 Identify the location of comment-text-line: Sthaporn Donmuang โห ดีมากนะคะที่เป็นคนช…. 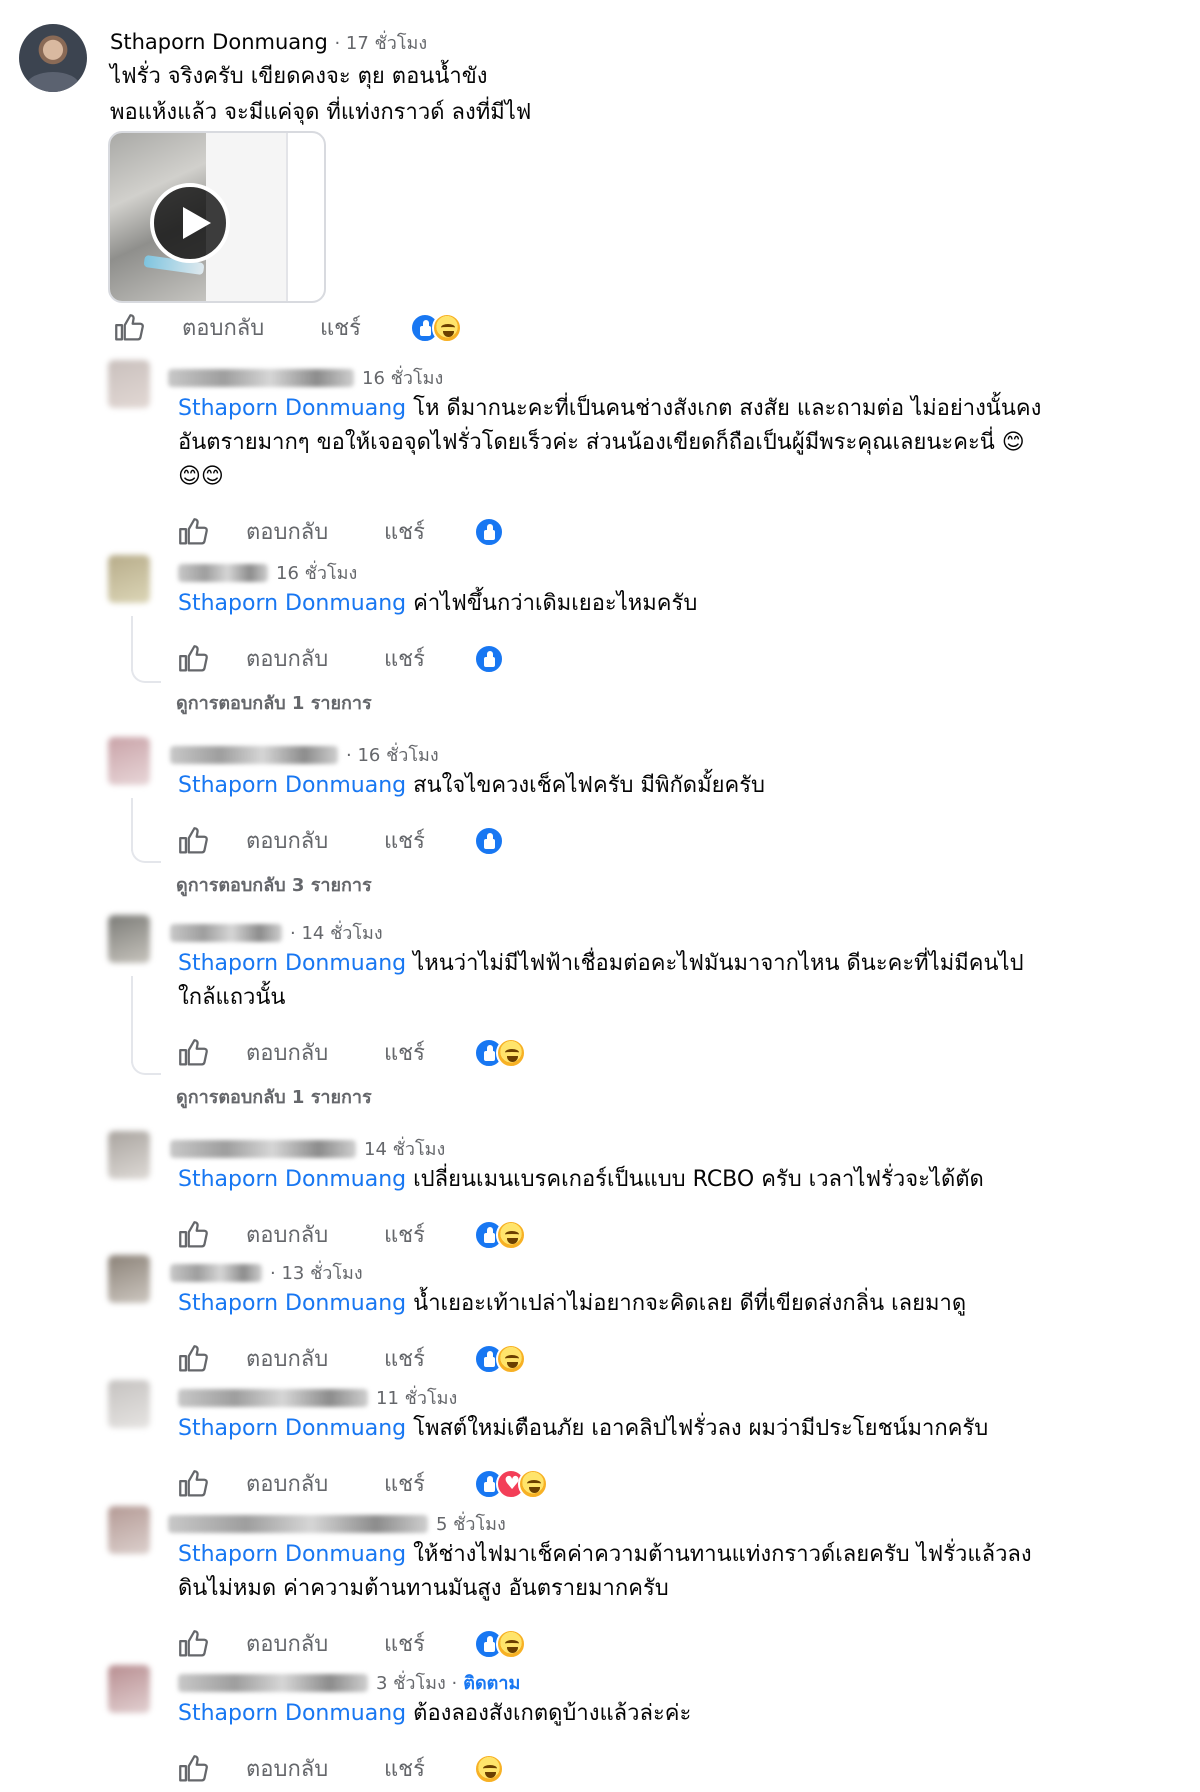
(609, 409).